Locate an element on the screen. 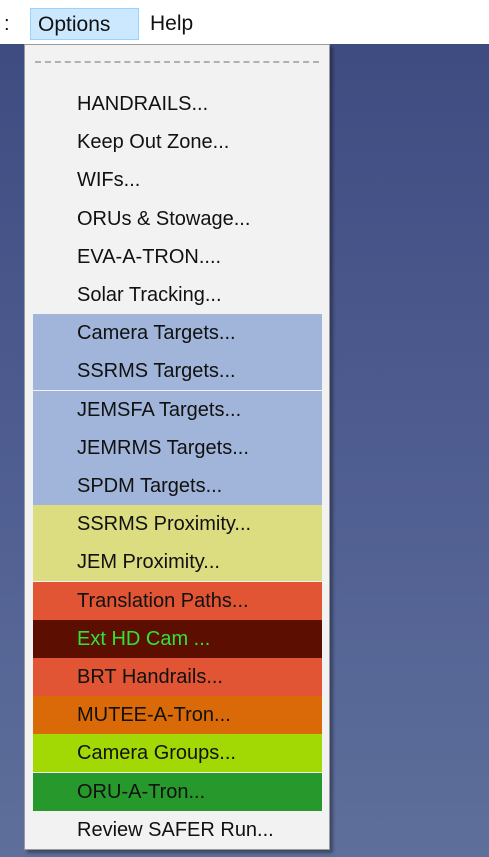 This screenshot has width=489, height=857. menu-help: Help is located at coordinates (178, 24).